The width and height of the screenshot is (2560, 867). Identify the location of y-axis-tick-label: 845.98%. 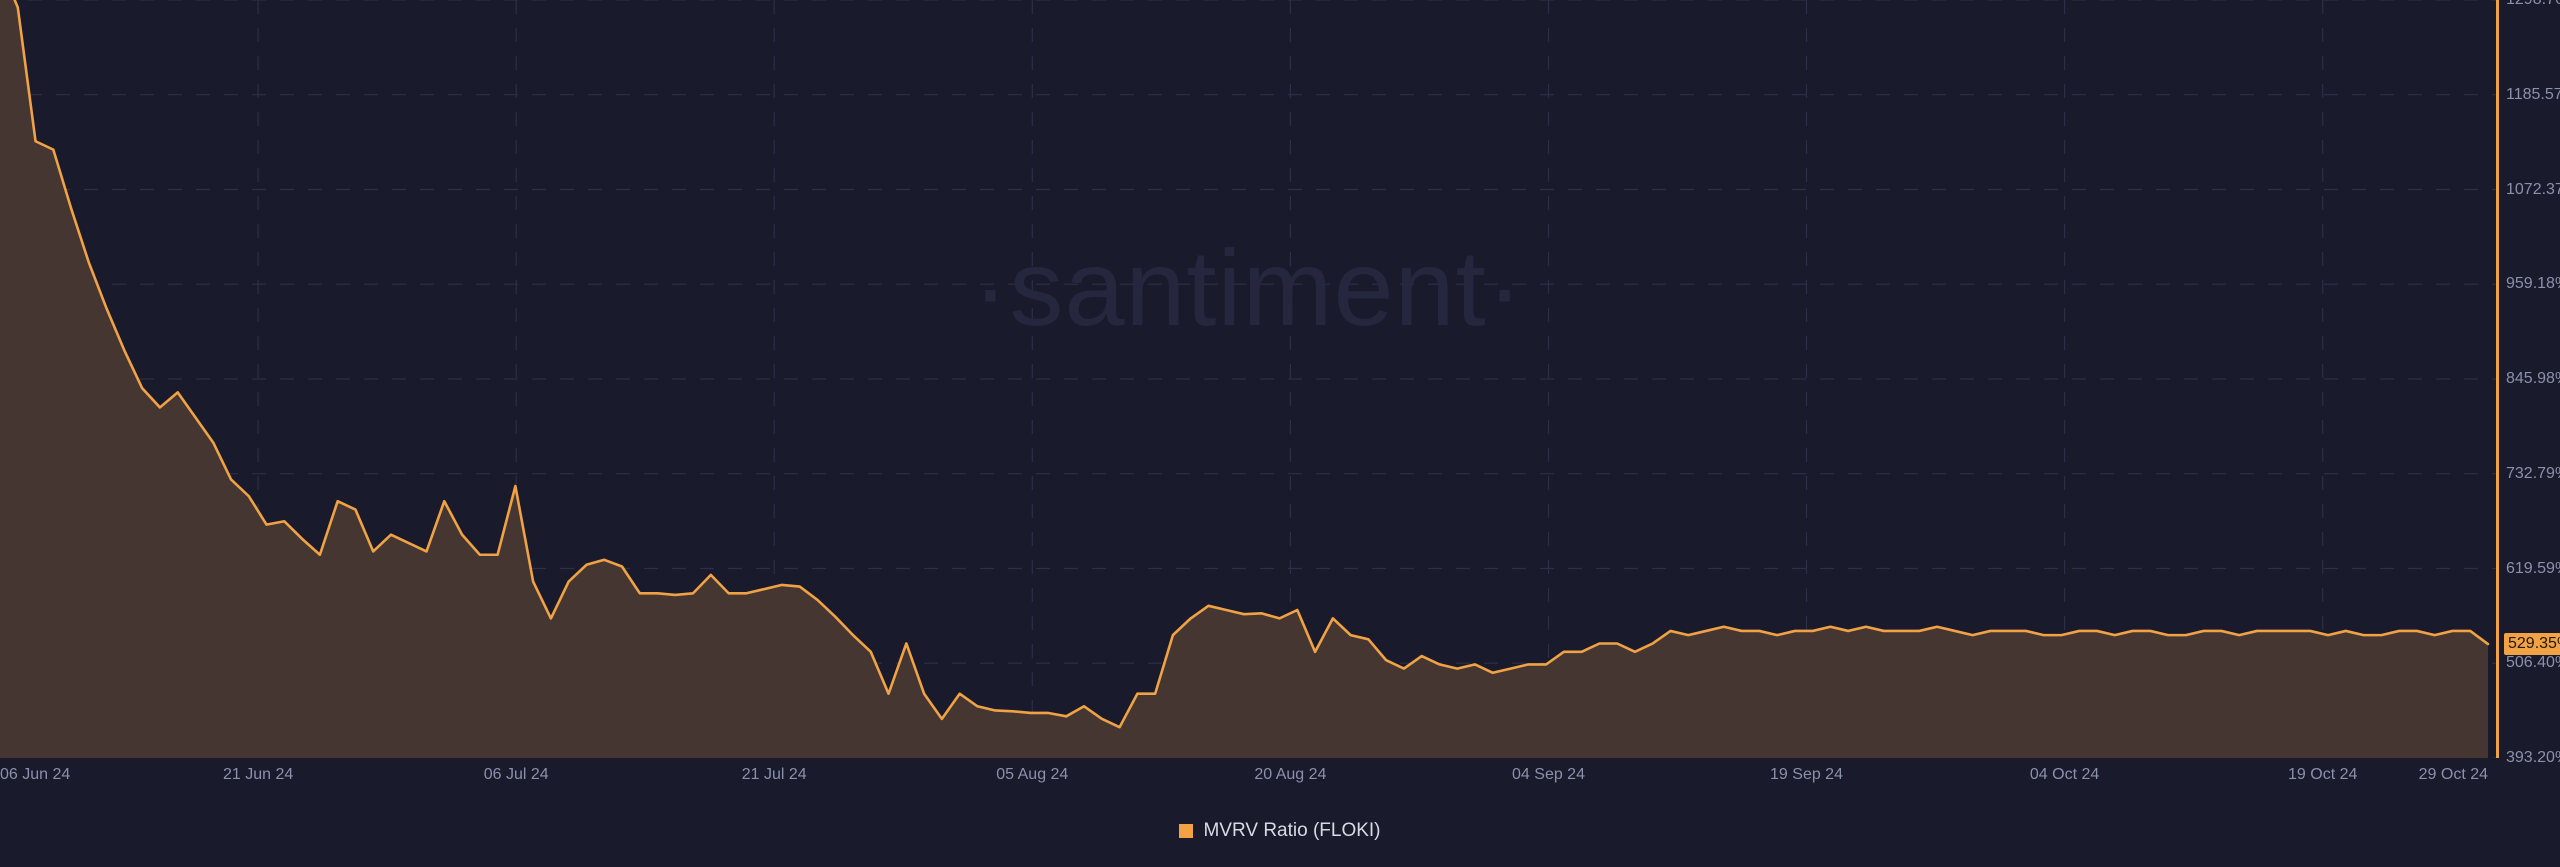
(2533, 378).